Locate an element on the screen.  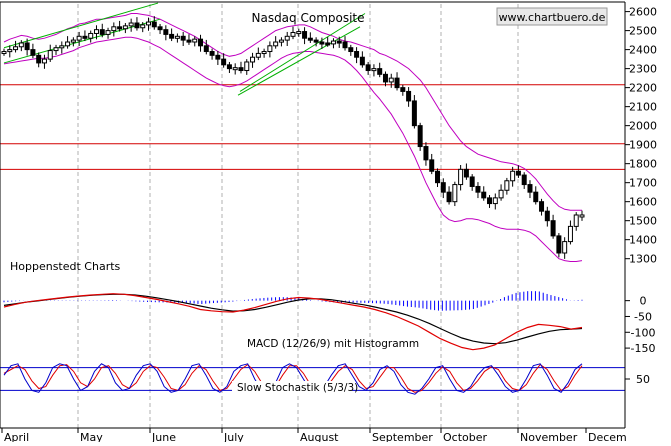
stoch-title: Slow Stochastik (5/3/3) is located at coordinates (297, 388).